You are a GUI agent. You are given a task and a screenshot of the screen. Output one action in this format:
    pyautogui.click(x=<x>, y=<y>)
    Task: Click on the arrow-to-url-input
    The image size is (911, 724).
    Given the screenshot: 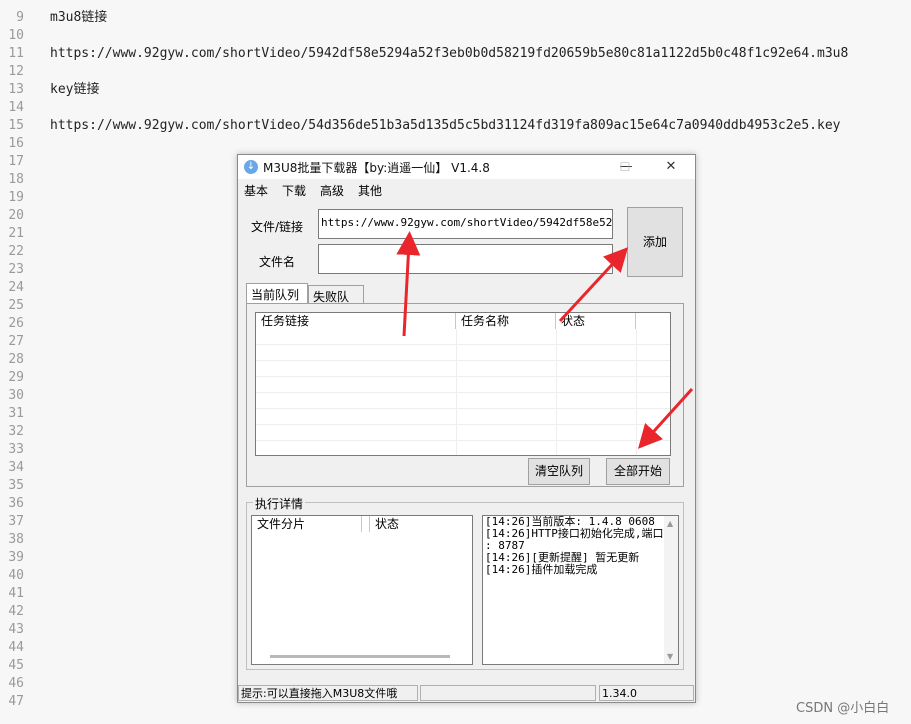 What is the action you would take?
    pyautogui.click(x=408, y=284)
    